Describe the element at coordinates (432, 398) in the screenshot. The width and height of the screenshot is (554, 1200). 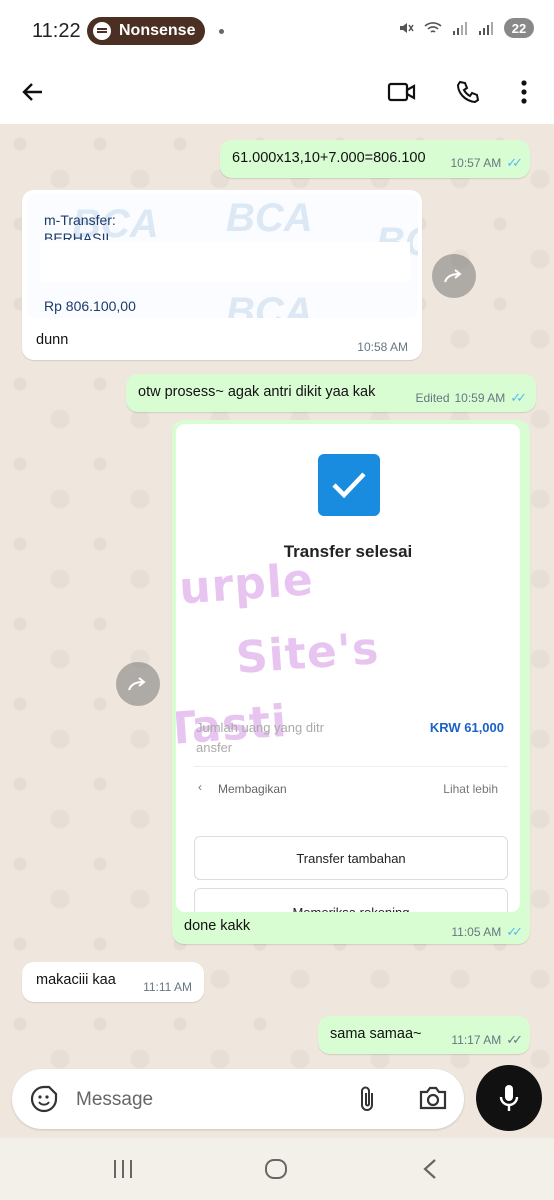
I see `edited-label: Edited` at that location.